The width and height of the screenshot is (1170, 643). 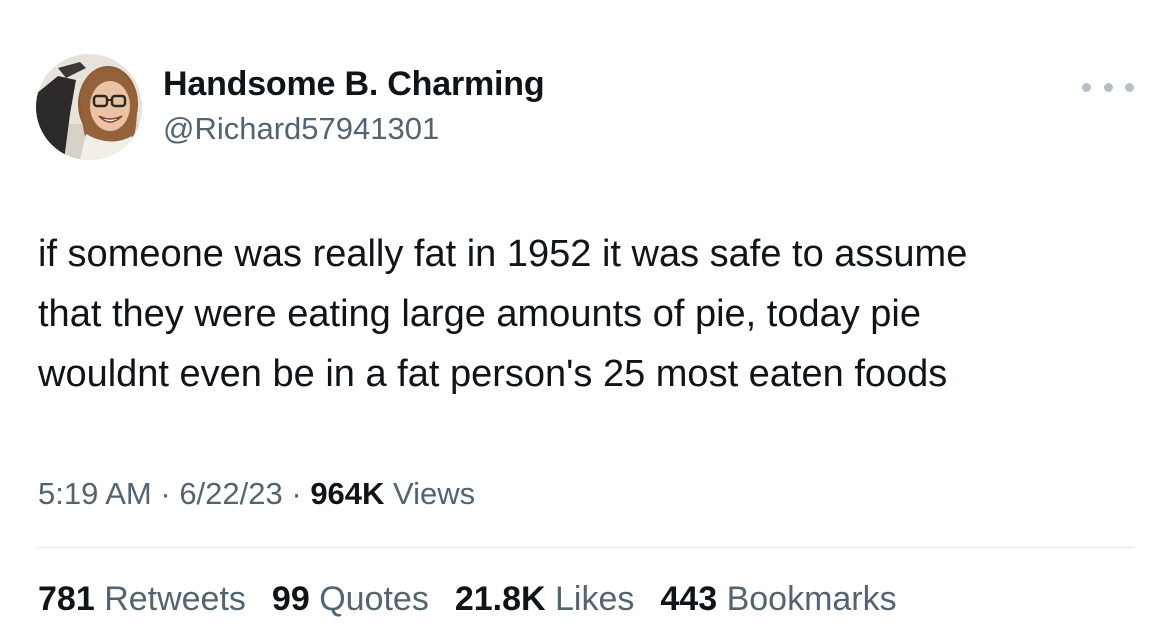 I want to click on divider, so click(x=586, y=547).